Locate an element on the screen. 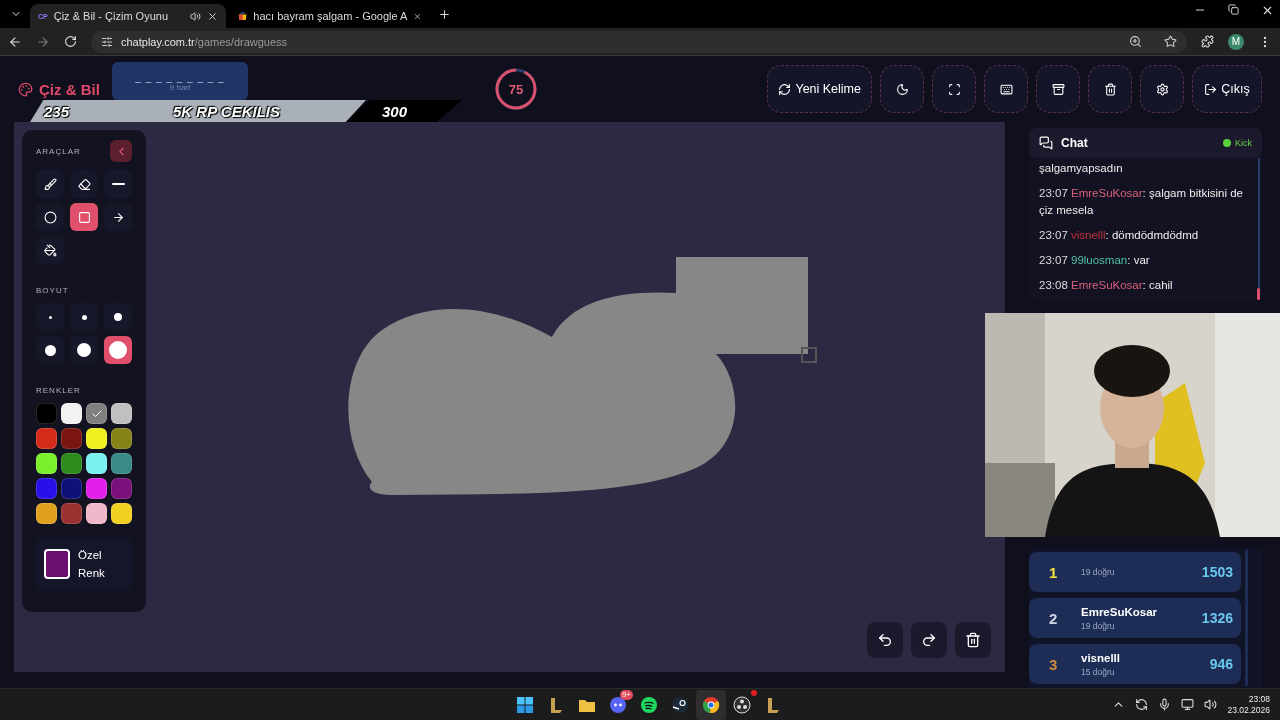 Image resolution: width=1280 pixels, height=720 pixels. trash-icon is located at coordinates (1110, 89).